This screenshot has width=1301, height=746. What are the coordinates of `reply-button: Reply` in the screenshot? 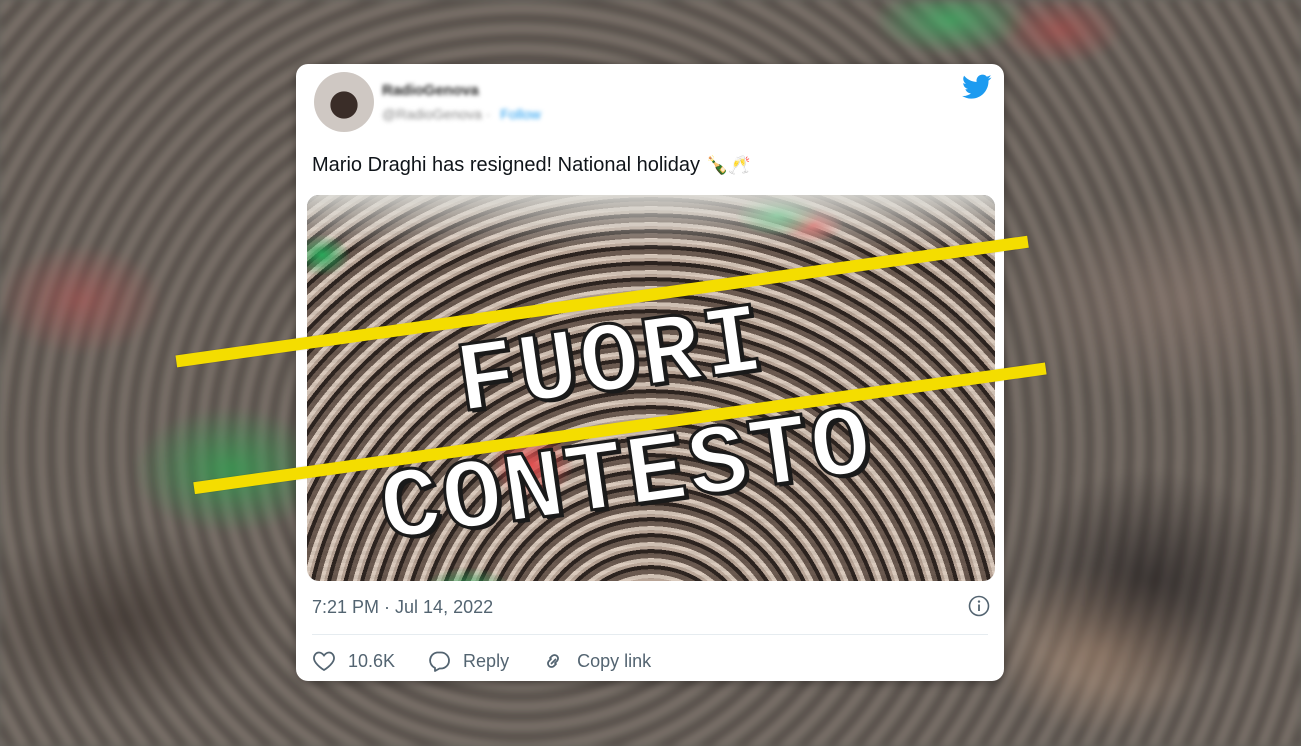 It's located at (468, 661).